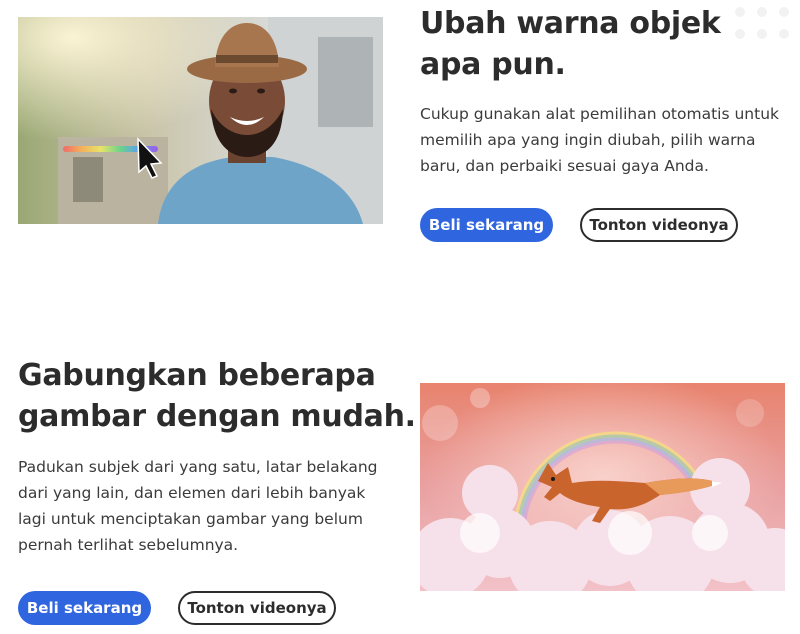 The image size is (800, 634). Describe the element at coordinates (659, 225) in the screenshot. I see `watch-video-button: Tonton videonya` at that location.